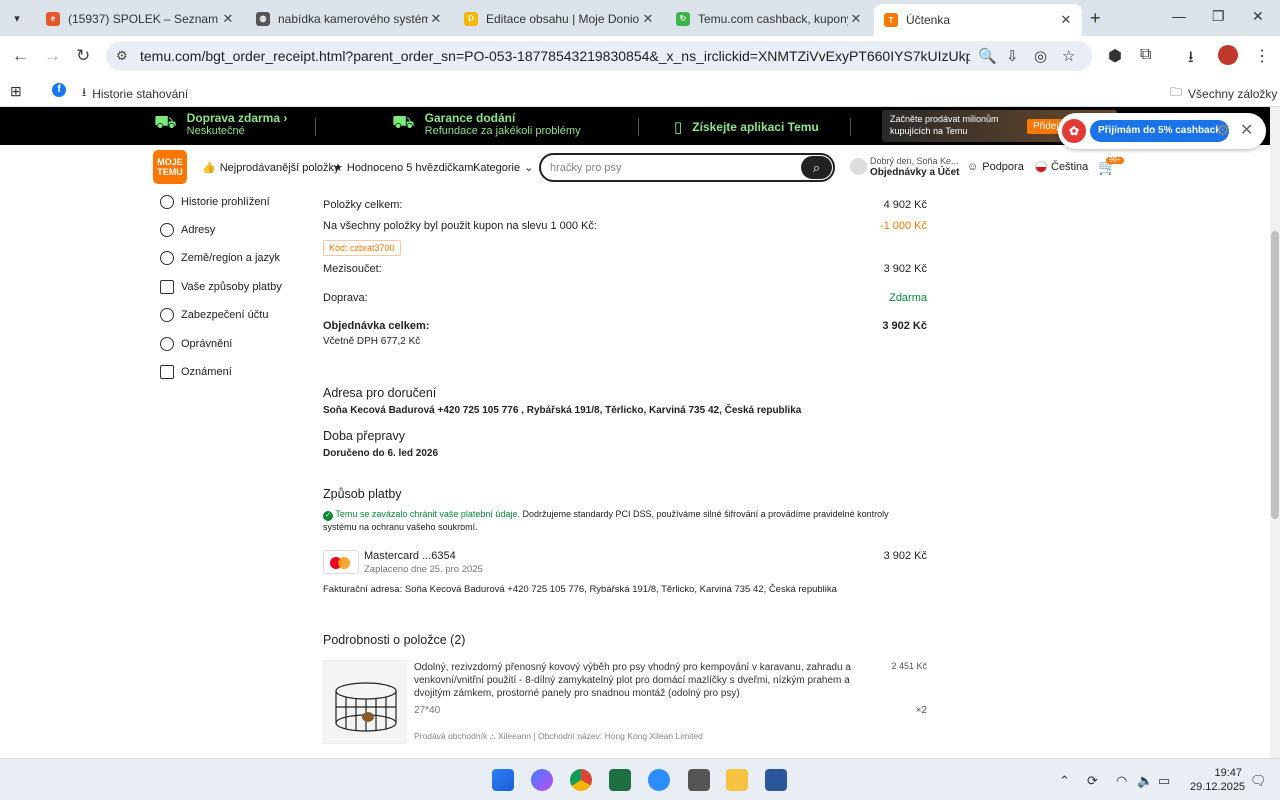 Image resolution: width=1280 pixels, height=800 pixels. Describe the element at coordinates (683, 18) in the screenshot. I see `cashback-favicon-icon: ↻` at that location.